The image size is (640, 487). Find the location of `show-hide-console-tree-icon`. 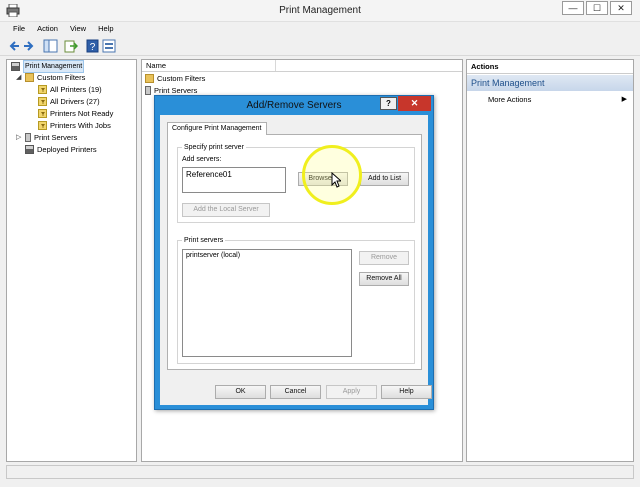

show-hide-console-tree-icon is located at coordinates (50, 46).